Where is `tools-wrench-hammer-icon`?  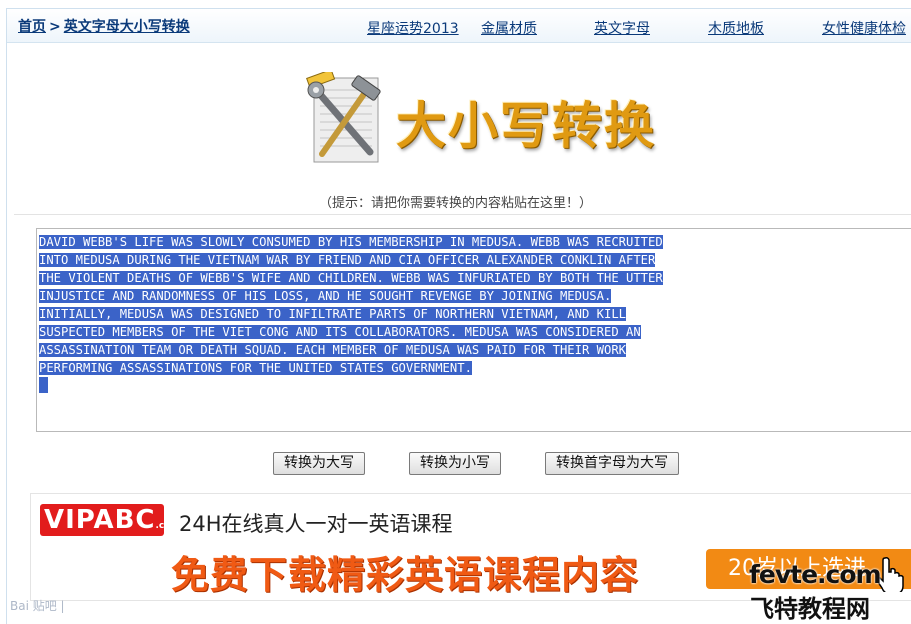 tools-wrench-hammer-icon is located at coordinates (343, 117).